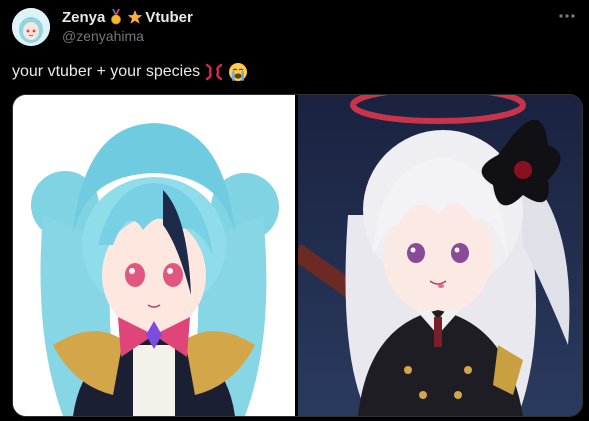 This screenshot has width=589, height=421. I want to click on tweet-text-content: your vtuber + your species, so click(106, 71).